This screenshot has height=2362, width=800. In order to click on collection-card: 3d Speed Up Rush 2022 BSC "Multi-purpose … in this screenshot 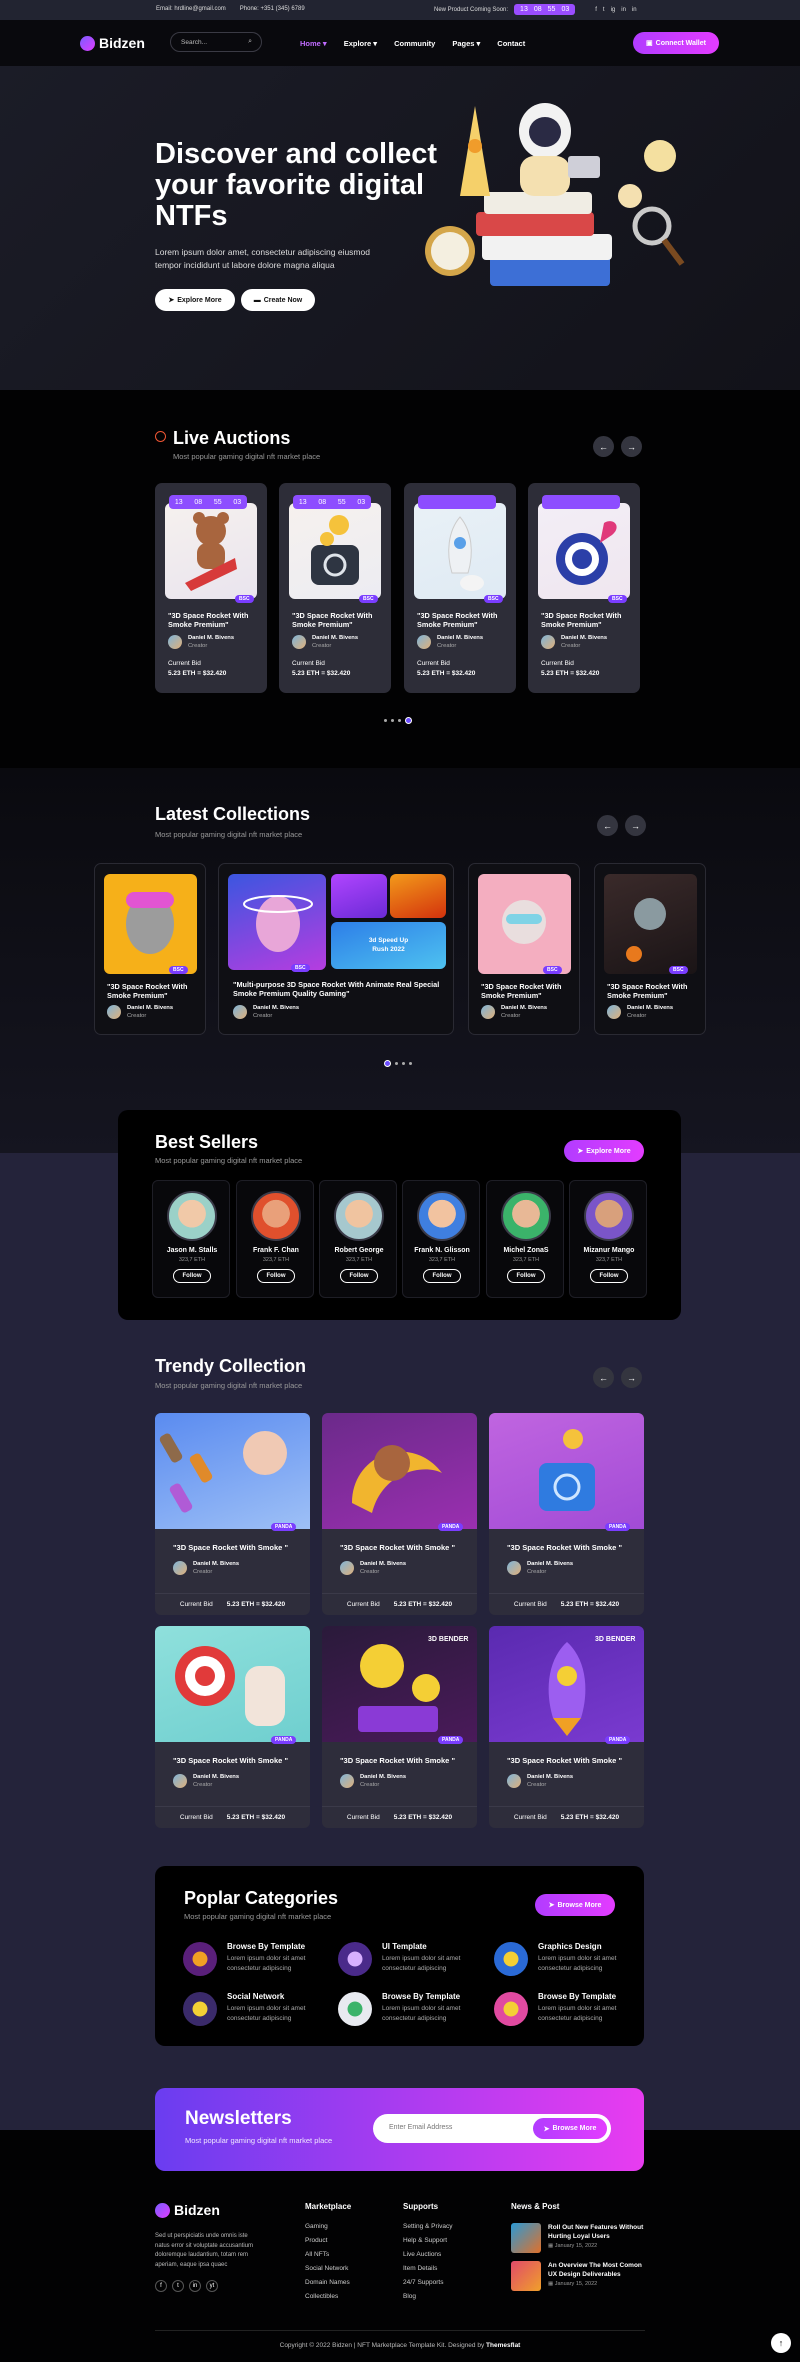, I will do `click(336, 949)`.